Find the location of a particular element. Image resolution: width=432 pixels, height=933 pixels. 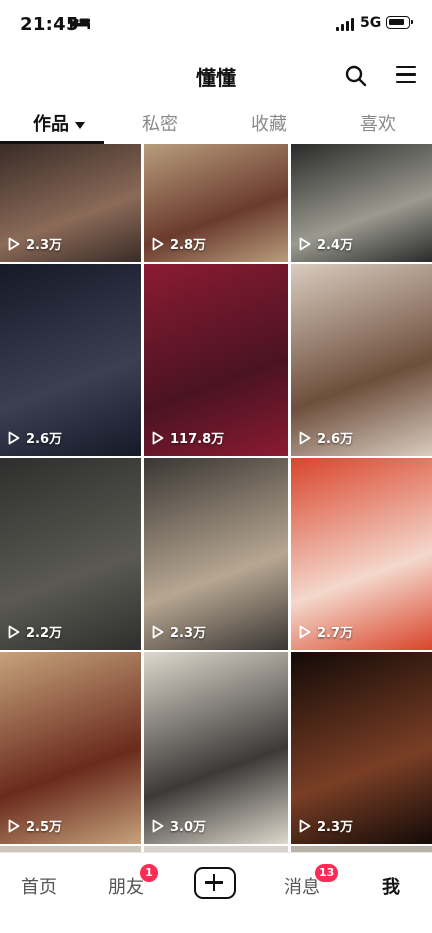

tab-label: 私密 is located at coordinates (160, 124).